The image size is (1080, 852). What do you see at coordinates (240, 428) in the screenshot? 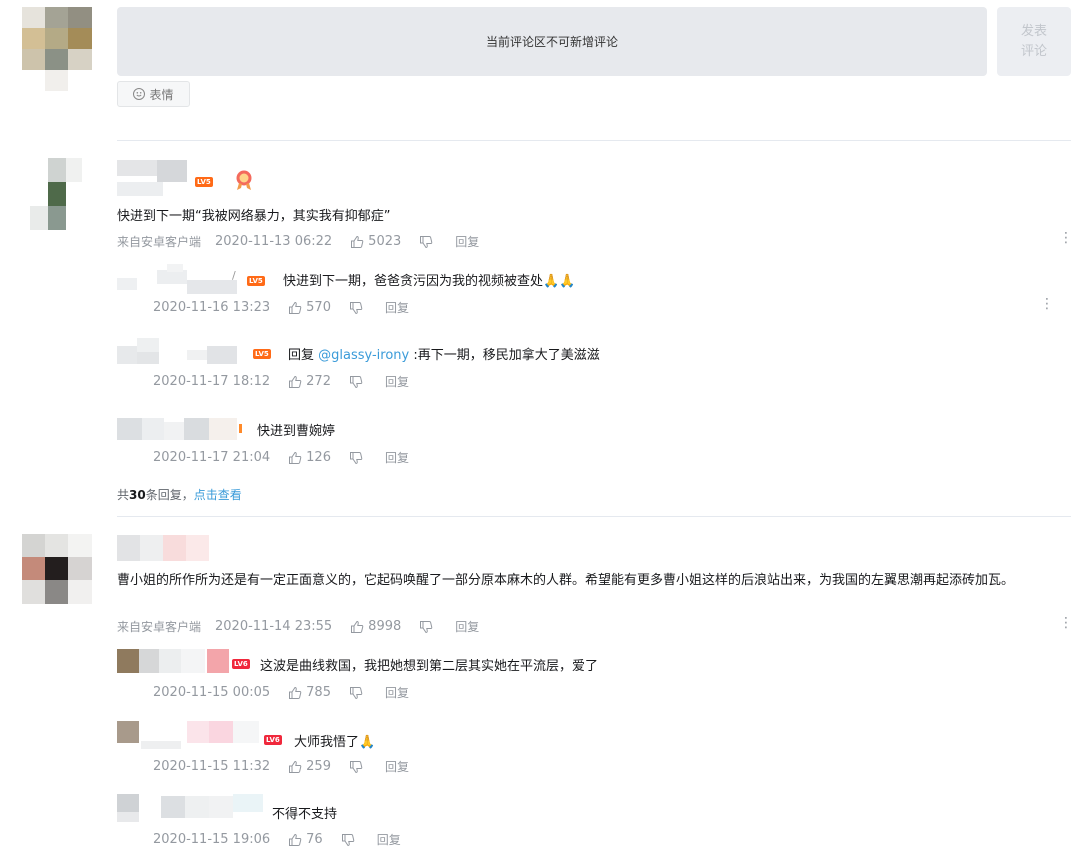
I see `level-badge-fragment` at bounding box center [240, 428].